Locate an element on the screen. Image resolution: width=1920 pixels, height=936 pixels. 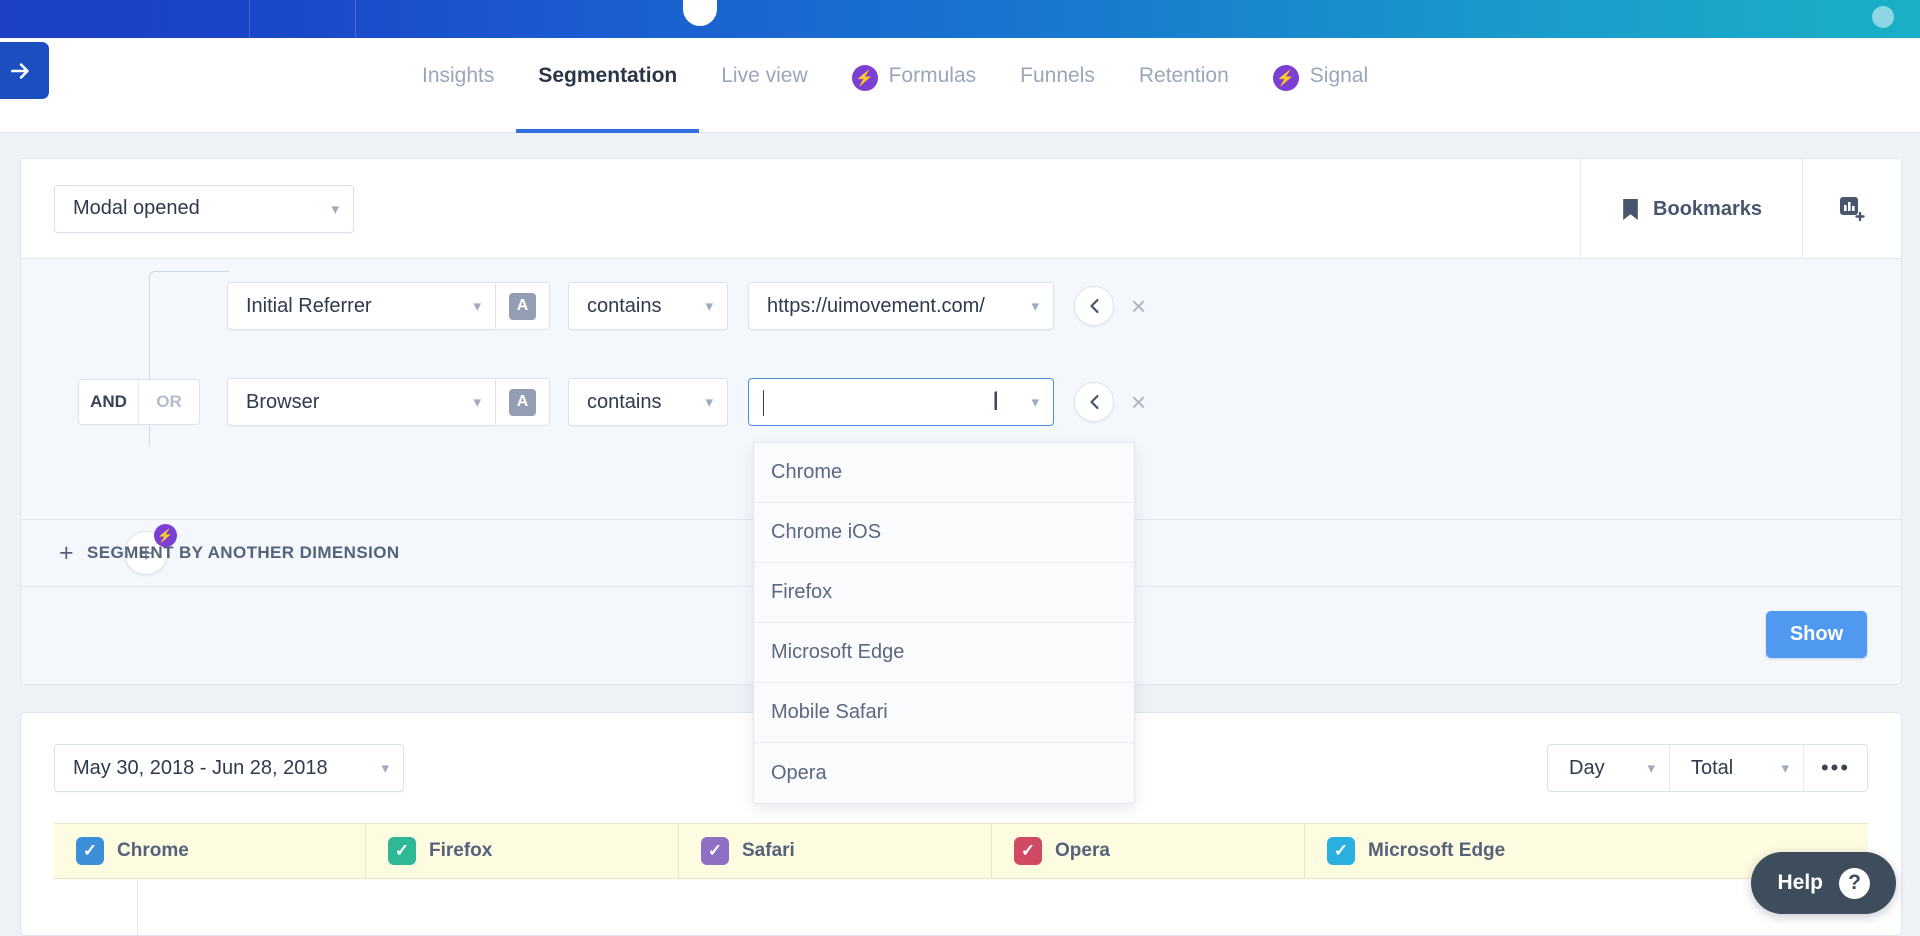
sidebar-toggle-button is located at coordinates (24, 70).